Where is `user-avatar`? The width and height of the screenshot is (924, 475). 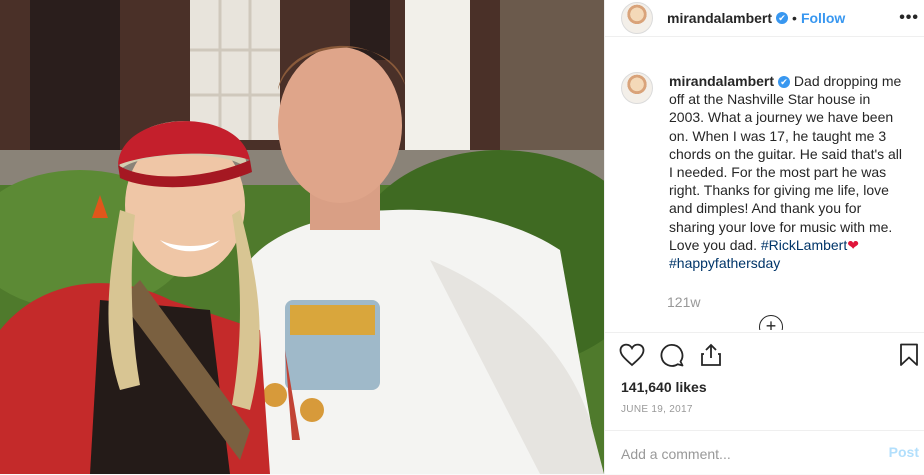 user-avatar is located at coordinates (637, 18).